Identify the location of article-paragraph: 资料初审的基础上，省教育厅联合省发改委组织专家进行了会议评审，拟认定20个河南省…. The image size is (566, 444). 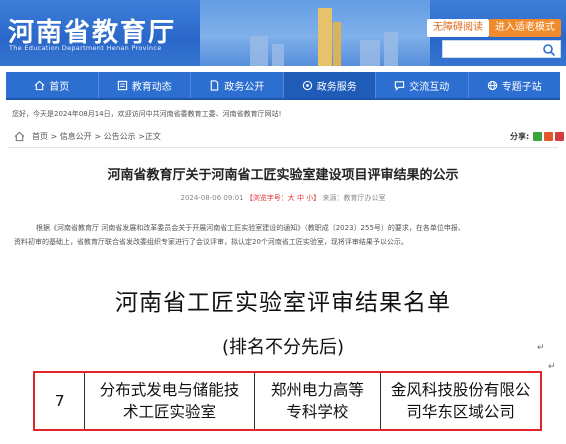
(211, 242).